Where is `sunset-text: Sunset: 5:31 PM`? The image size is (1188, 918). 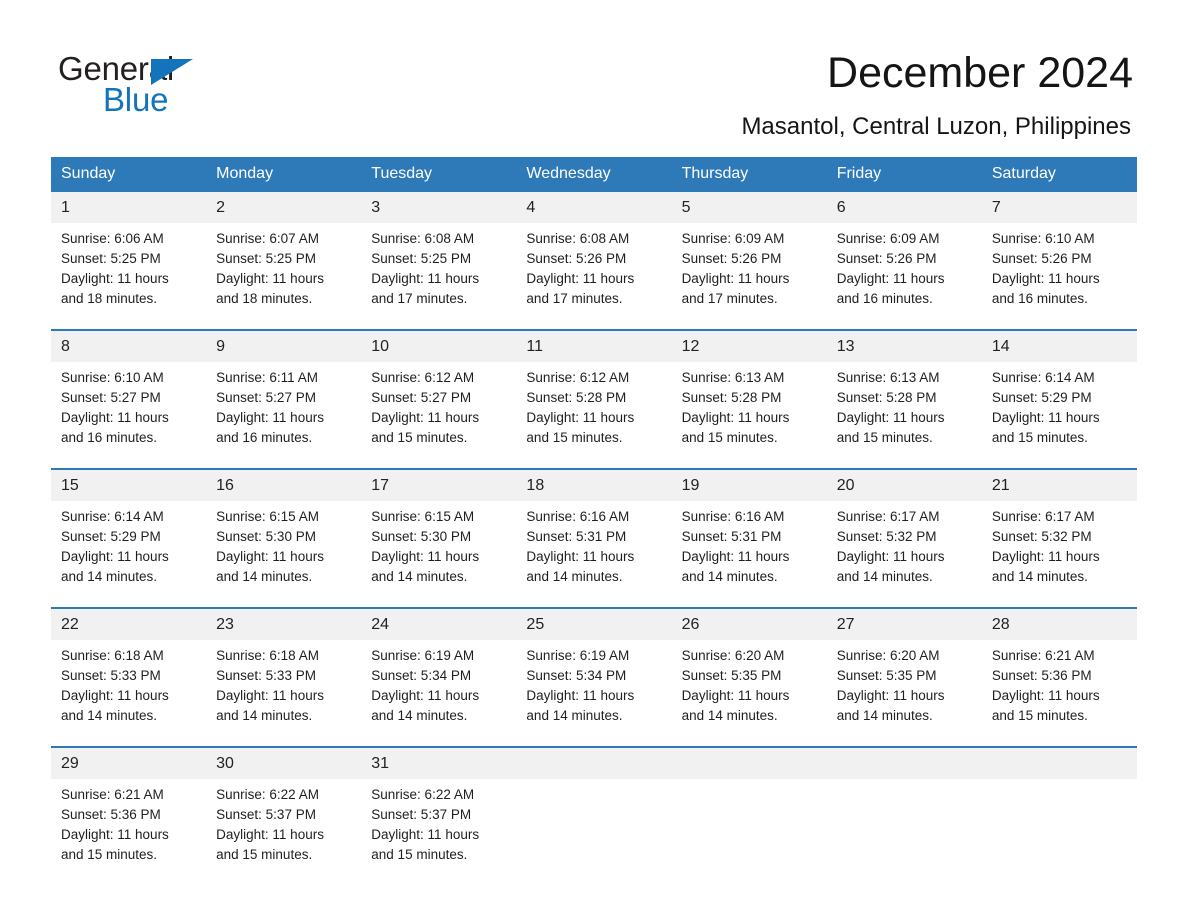 sunset-text: Sunset: 5:31 PM is located at coordinates (731, 536).